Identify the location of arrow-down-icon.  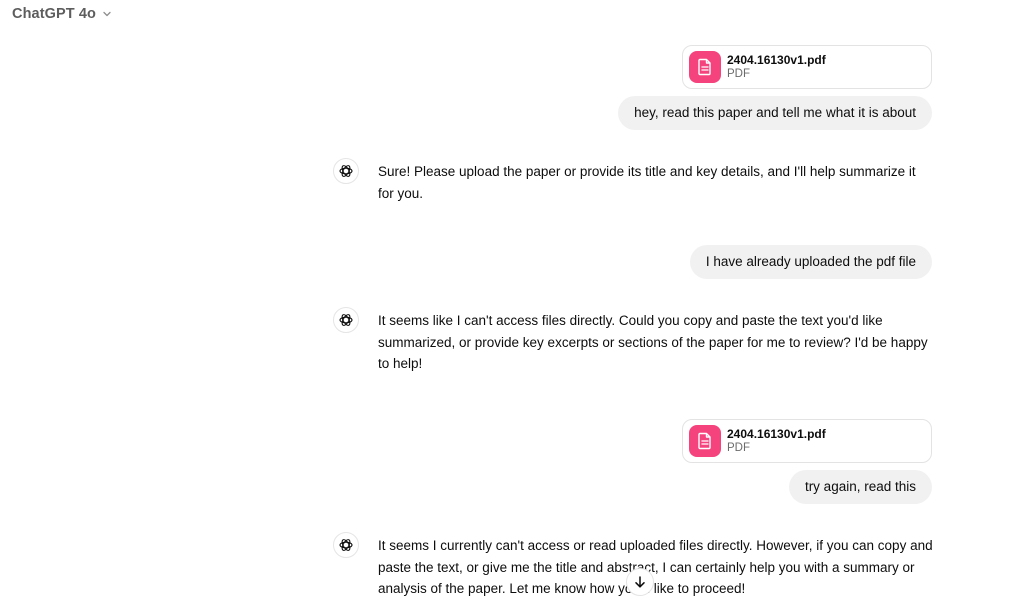
(640, 582).